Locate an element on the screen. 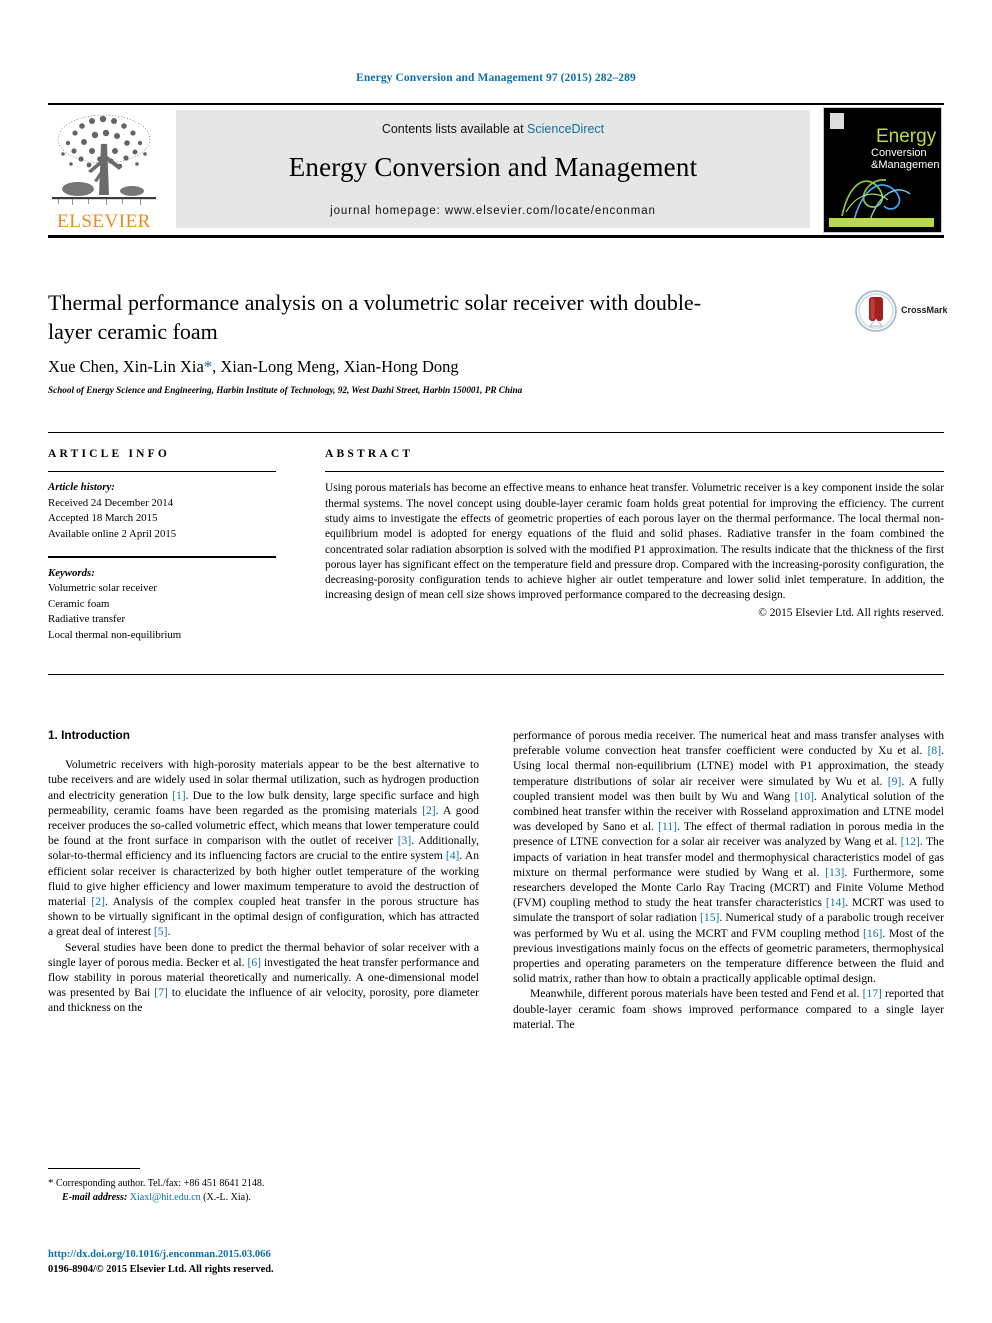 The image size is (992, 1323). crossmark-badge-group: CrossMark is located at coordinates (901, 313).